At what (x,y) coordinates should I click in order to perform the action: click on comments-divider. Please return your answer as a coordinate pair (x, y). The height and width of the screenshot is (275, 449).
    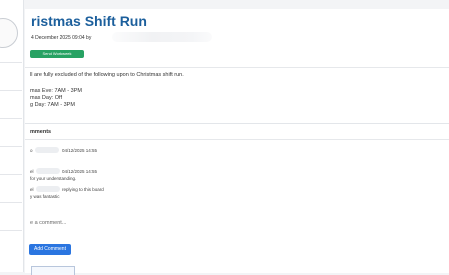
    Looking at the image, I should click on (237, 139).